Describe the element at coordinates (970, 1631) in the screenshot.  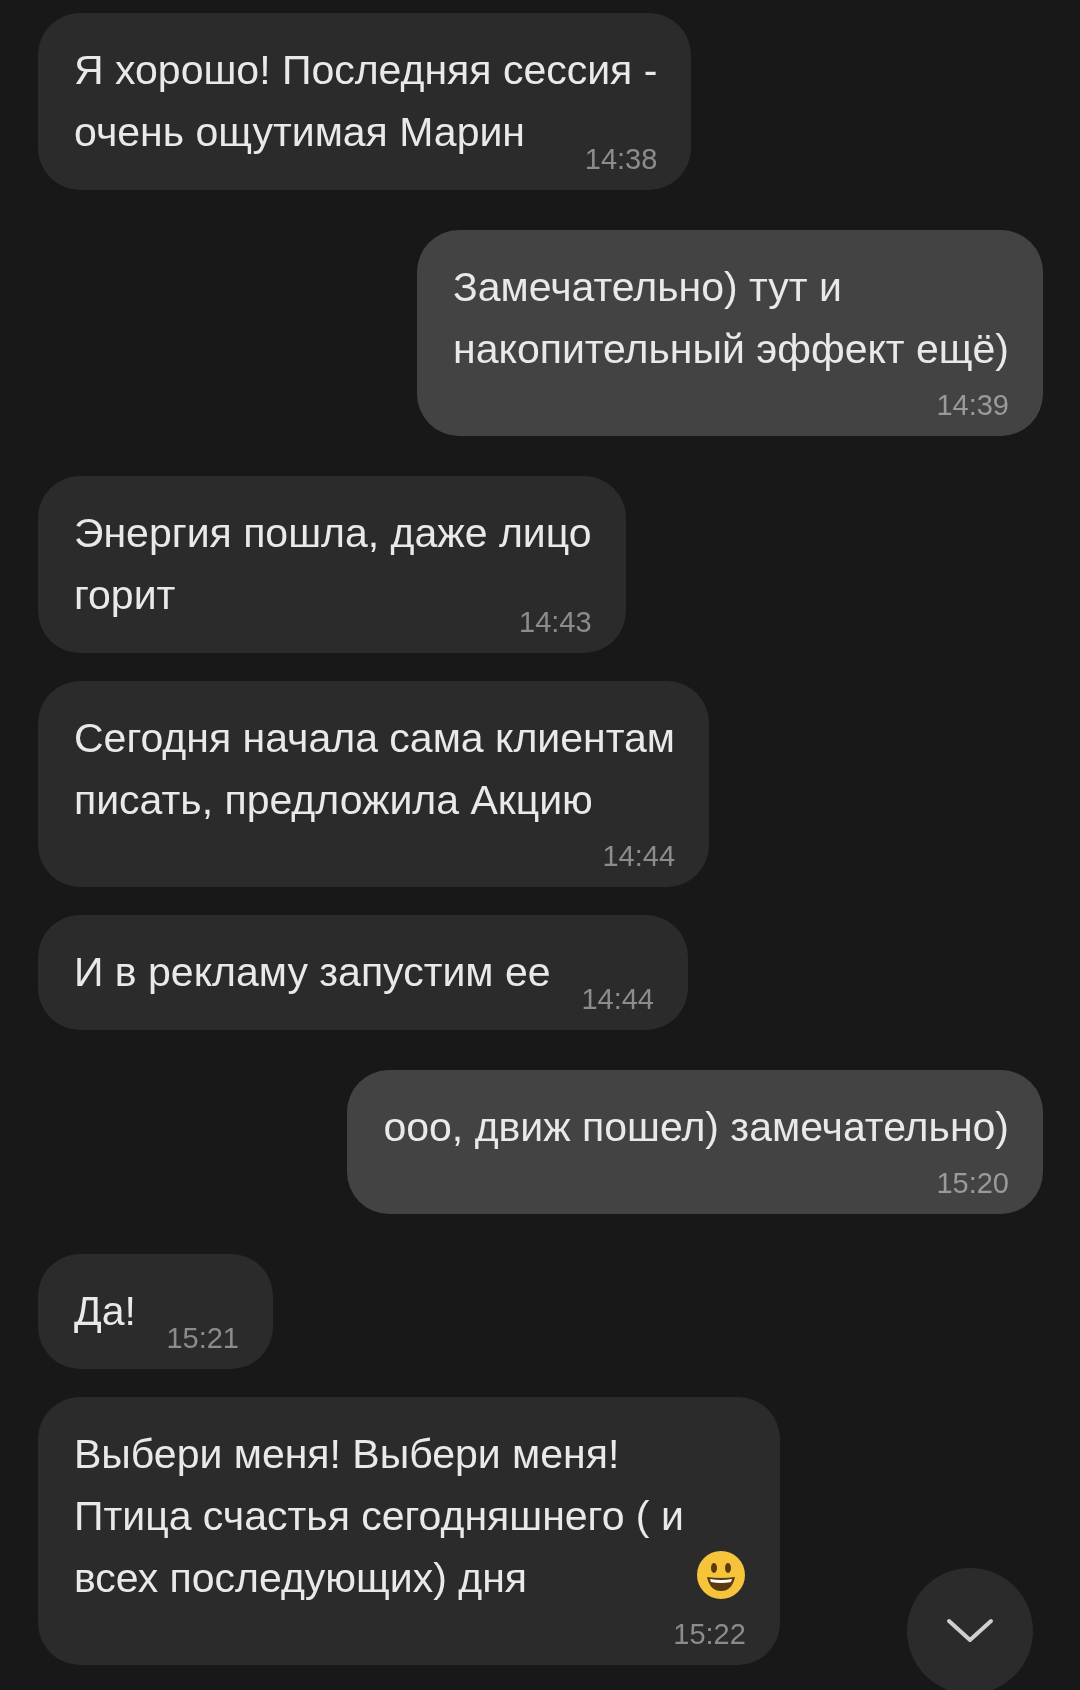
I see `chevron-down-icon` at that location.